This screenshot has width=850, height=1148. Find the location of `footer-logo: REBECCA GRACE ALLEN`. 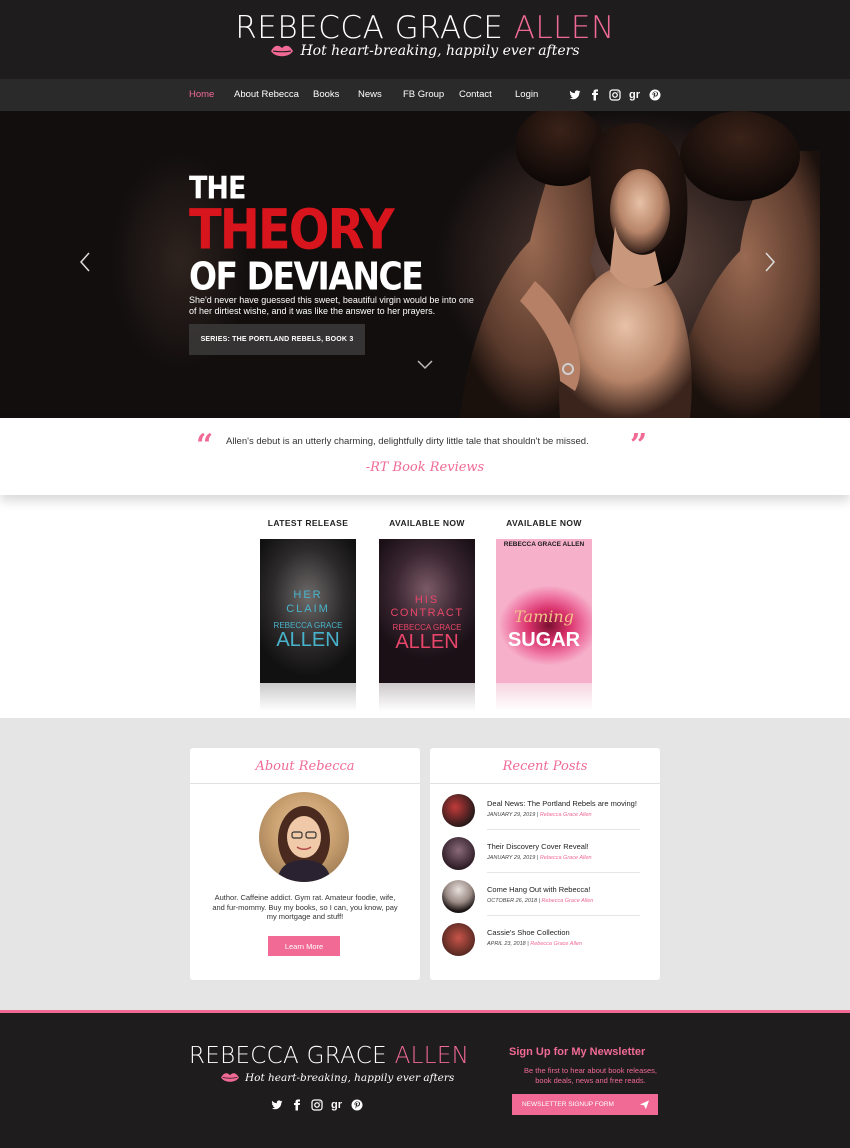

footer-logo: REBECCA GRACE ALLEN is located at coordinates (329, 1056).